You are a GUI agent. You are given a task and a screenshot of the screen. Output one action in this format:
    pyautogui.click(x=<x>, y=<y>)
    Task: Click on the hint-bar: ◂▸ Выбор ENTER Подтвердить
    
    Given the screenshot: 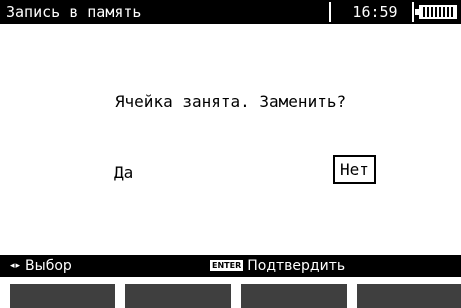 What is the action you would take?
    pyautogui.click(x=230, y=266)
    